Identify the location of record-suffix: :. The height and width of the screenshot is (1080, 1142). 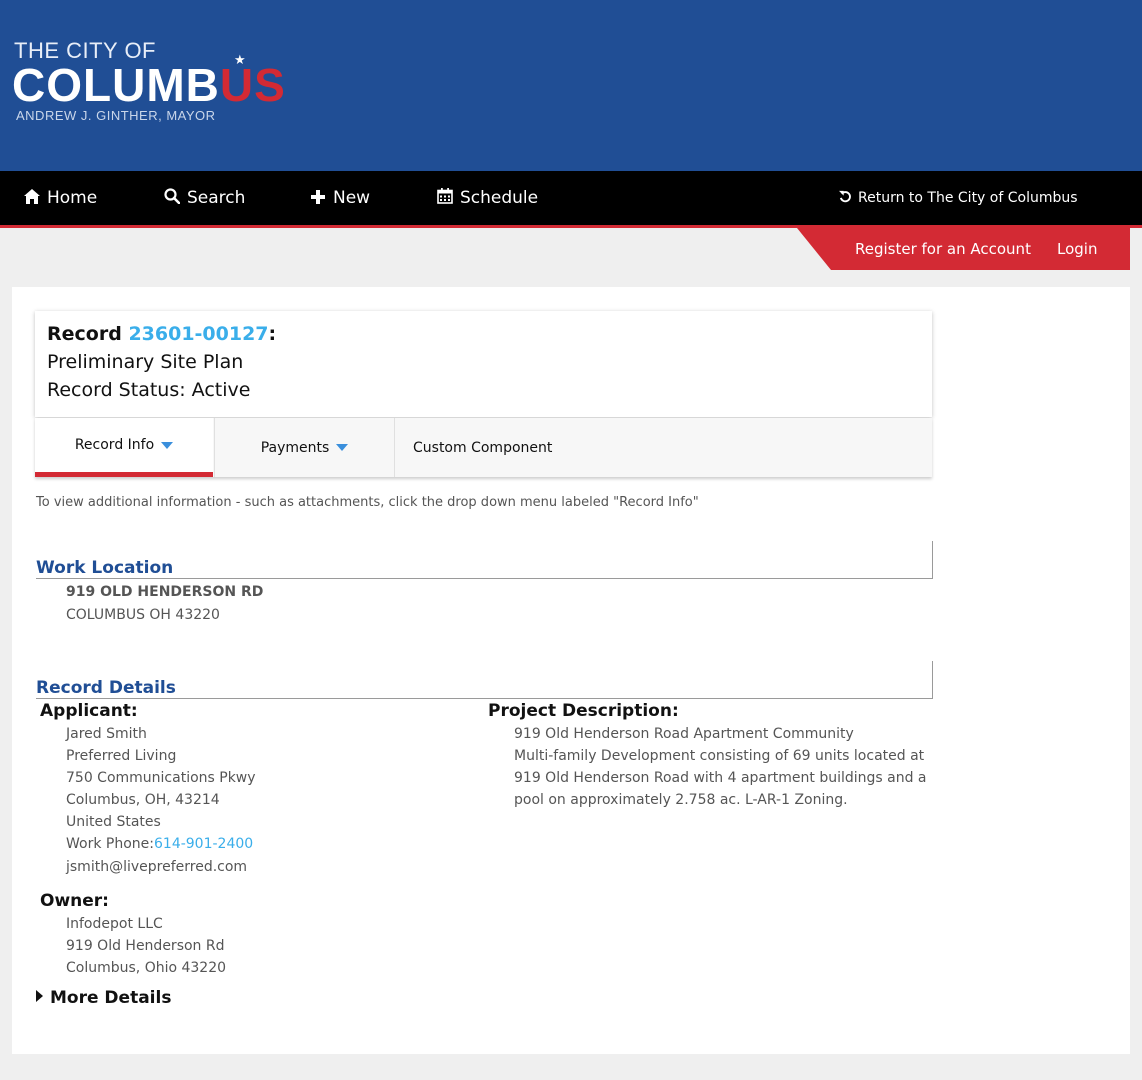
(272, 334).